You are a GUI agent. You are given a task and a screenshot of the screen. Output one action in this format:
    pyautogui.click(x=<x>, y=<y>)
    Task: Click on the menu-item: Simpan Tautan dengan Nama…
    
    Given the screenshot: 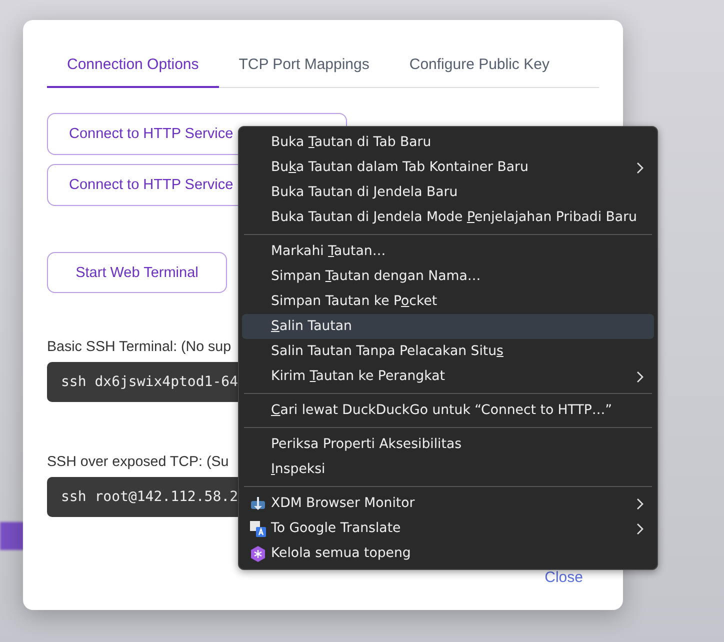 What is the action you would take?
    pyautogui.click(x=448, y=276)
    